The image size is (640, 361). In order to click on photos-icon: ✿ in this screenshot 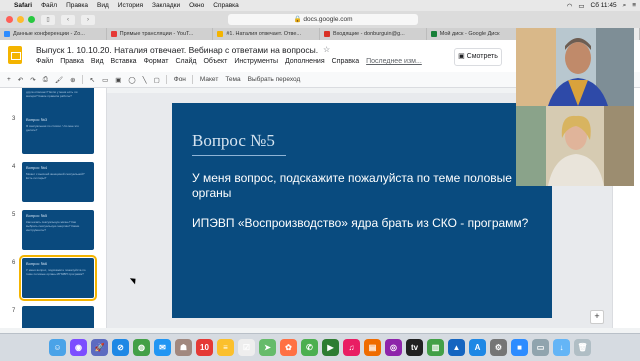, I will do `click(288, 347)`.